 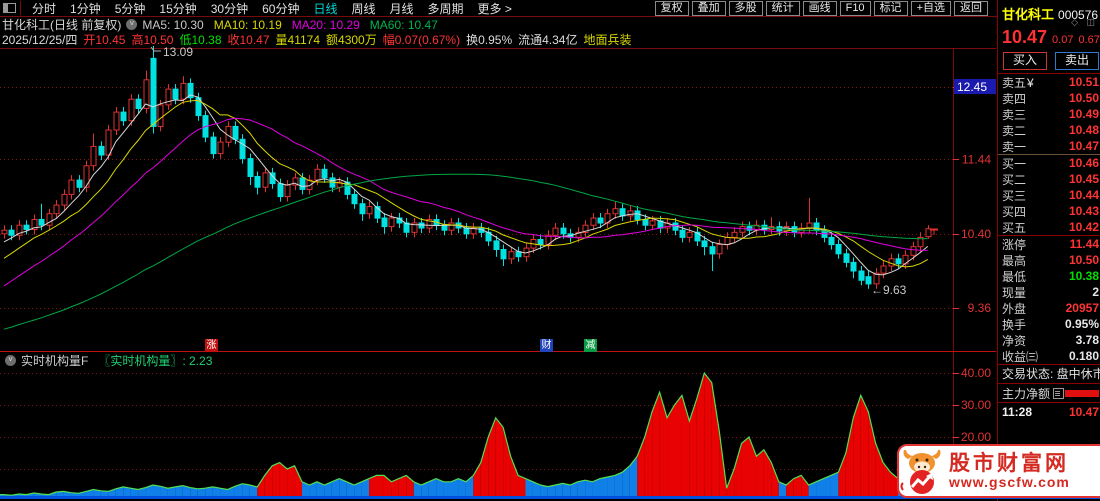 I want to click on axis-labels: 12.45 11.44 10.40 9.36 40.00 30.00 20.00, so click(x=975, y=261).